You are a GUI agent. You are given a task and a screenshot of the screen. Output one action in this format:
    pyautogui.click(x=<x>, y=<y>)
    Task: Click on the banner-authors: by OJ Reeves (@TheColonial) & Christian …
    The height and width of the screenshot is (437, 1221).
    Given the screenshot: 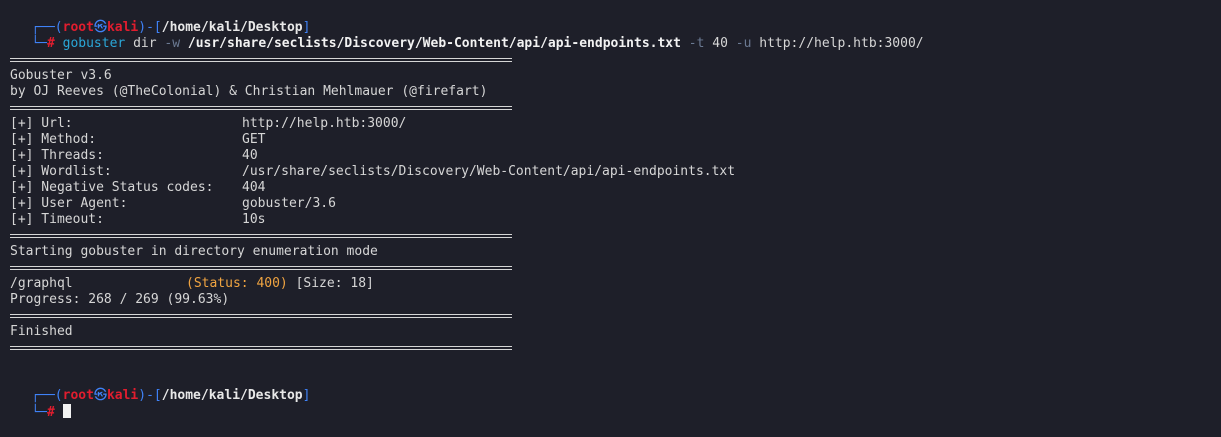 What is the action you would take?
    pyautogui.click(x=249, y=91)
    